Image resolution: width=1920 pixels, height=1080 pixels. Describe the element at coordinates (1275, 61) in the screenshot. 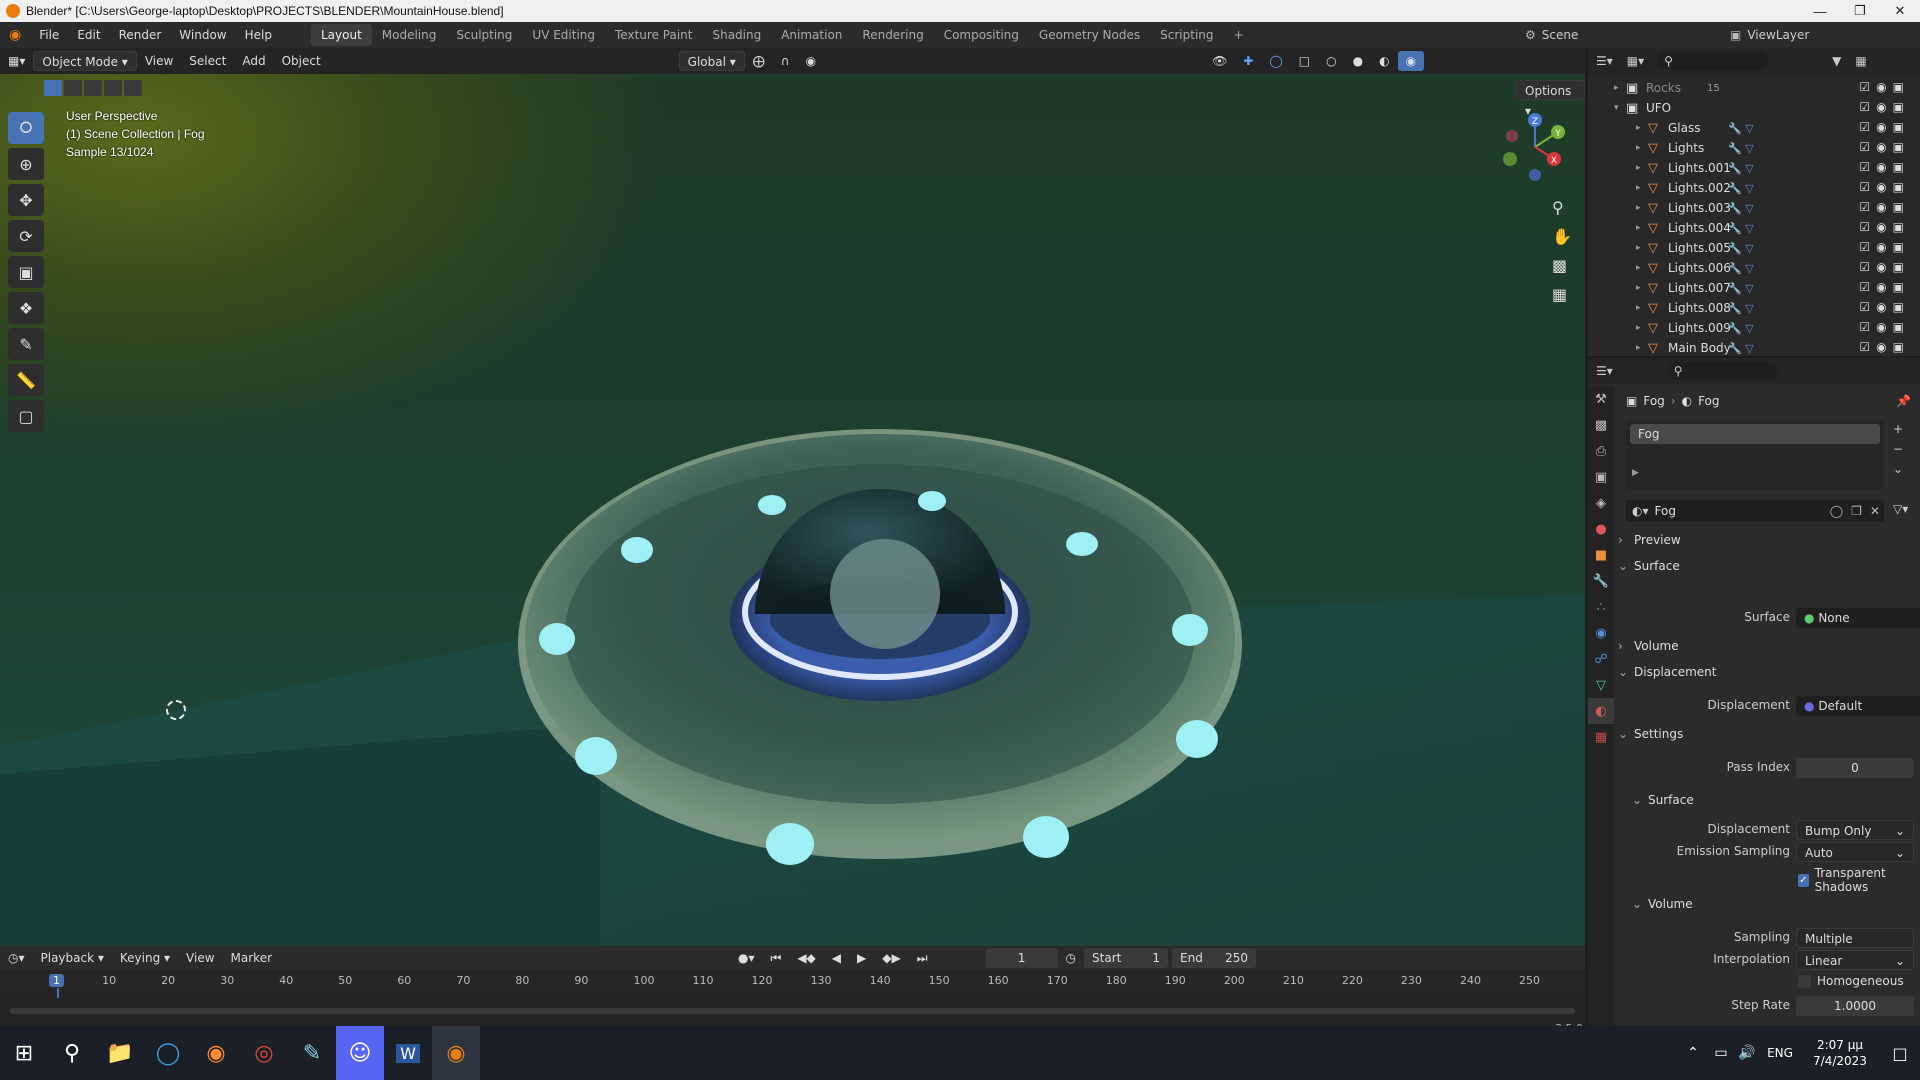

I see `overlay-toggle-icon: ◯` at that location.